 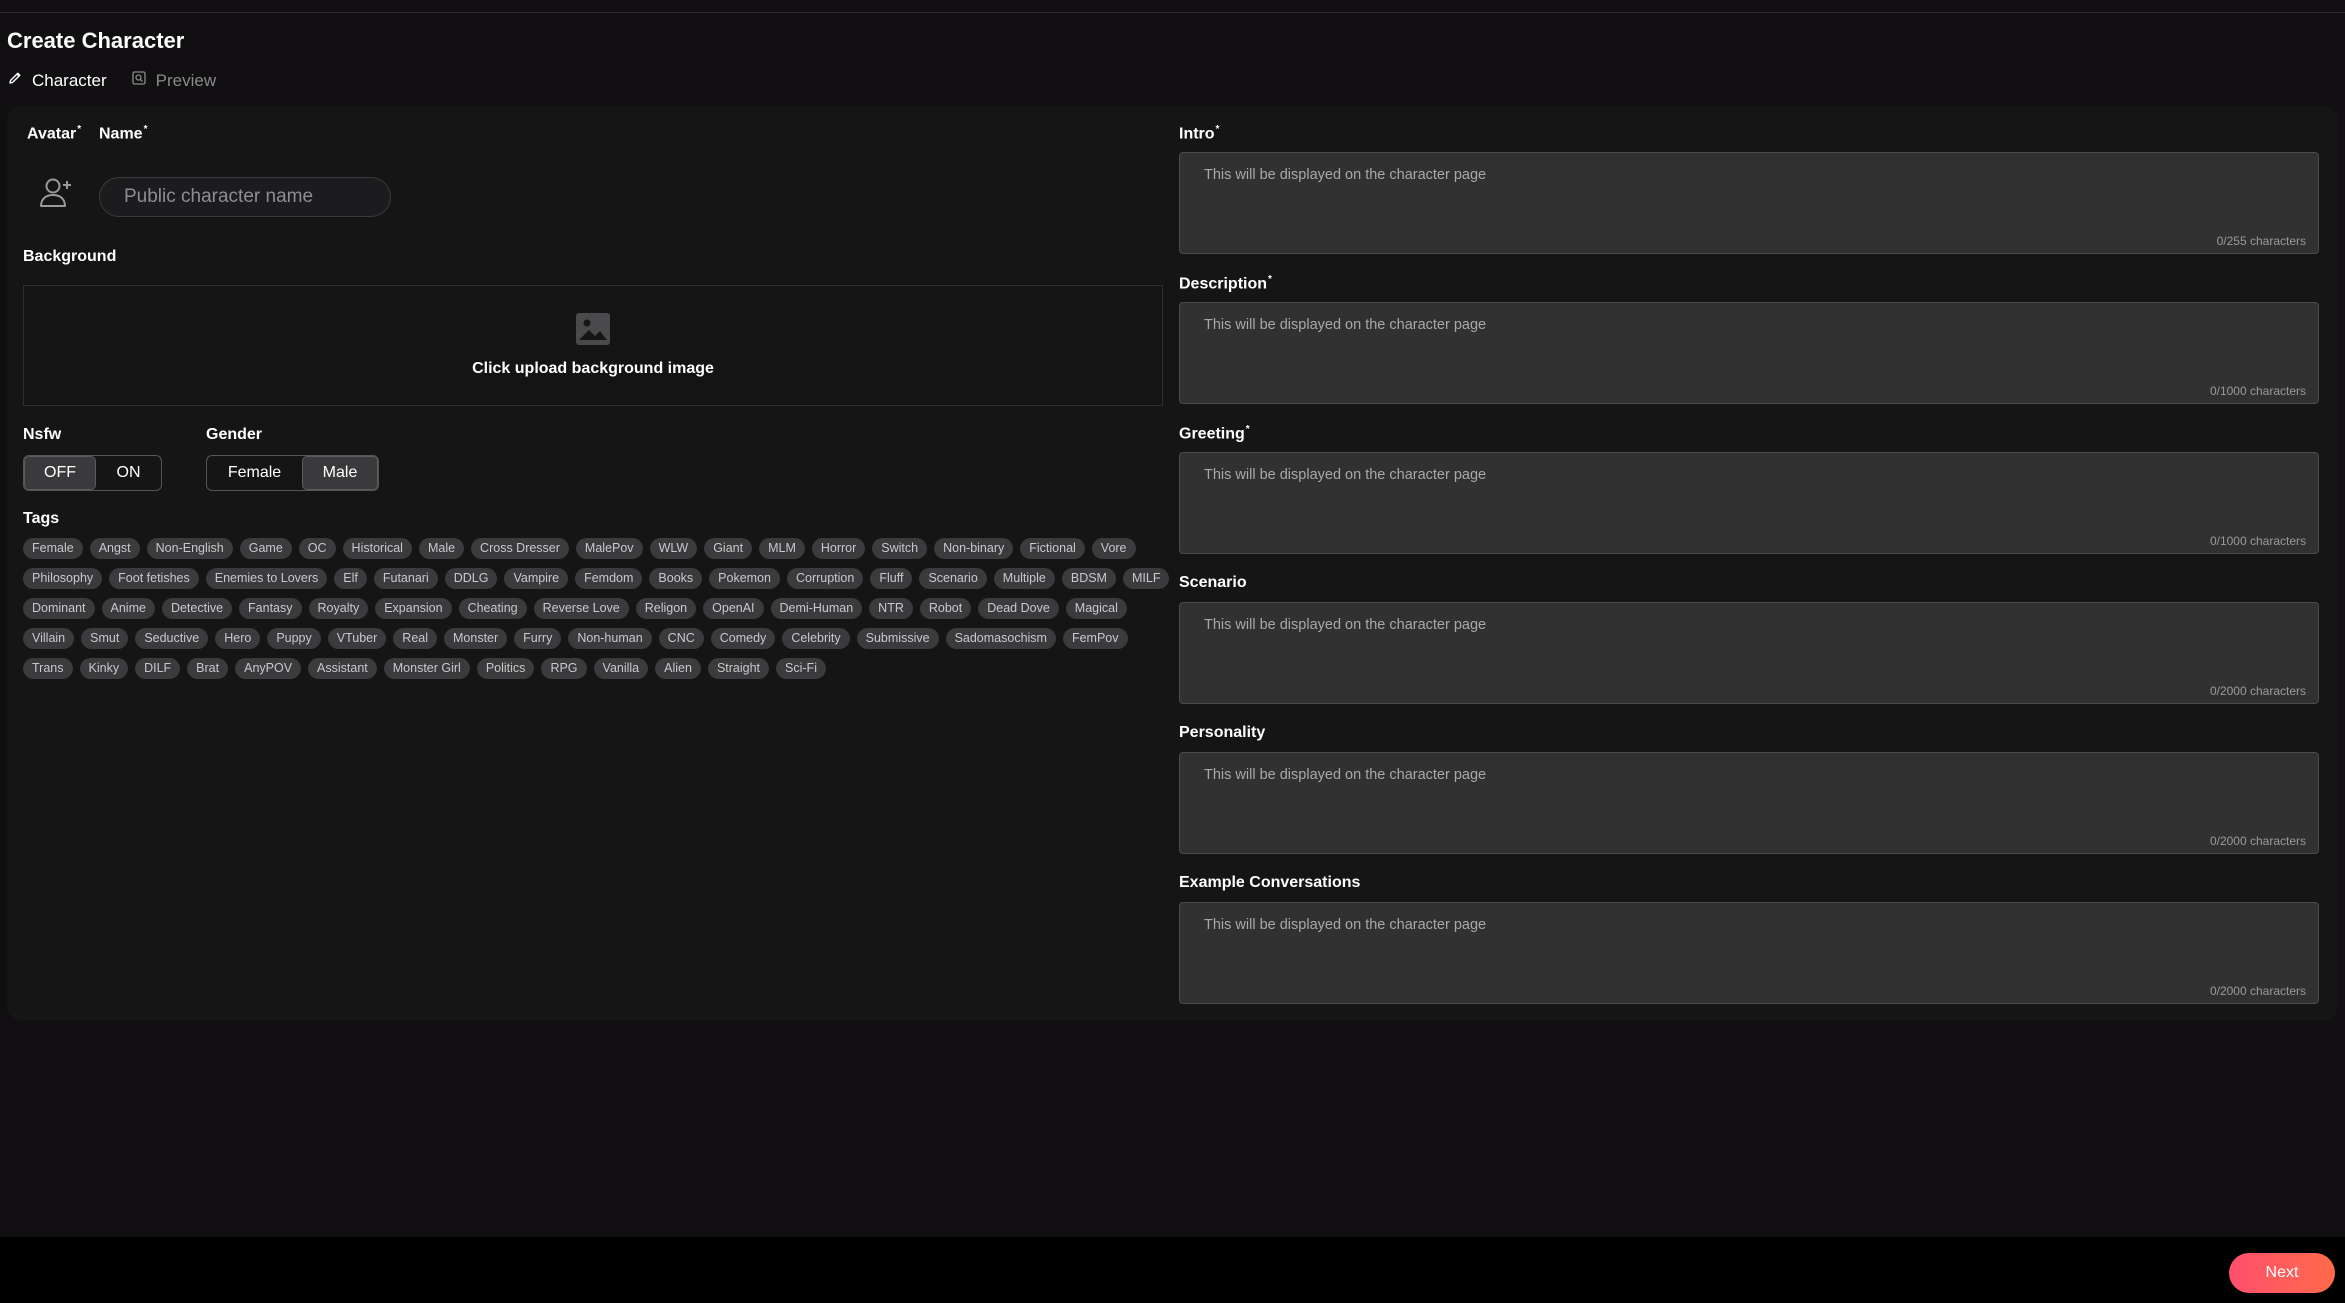 I want to click on tag-chip: Enemies to Lovers, so click(x=266, y=578).